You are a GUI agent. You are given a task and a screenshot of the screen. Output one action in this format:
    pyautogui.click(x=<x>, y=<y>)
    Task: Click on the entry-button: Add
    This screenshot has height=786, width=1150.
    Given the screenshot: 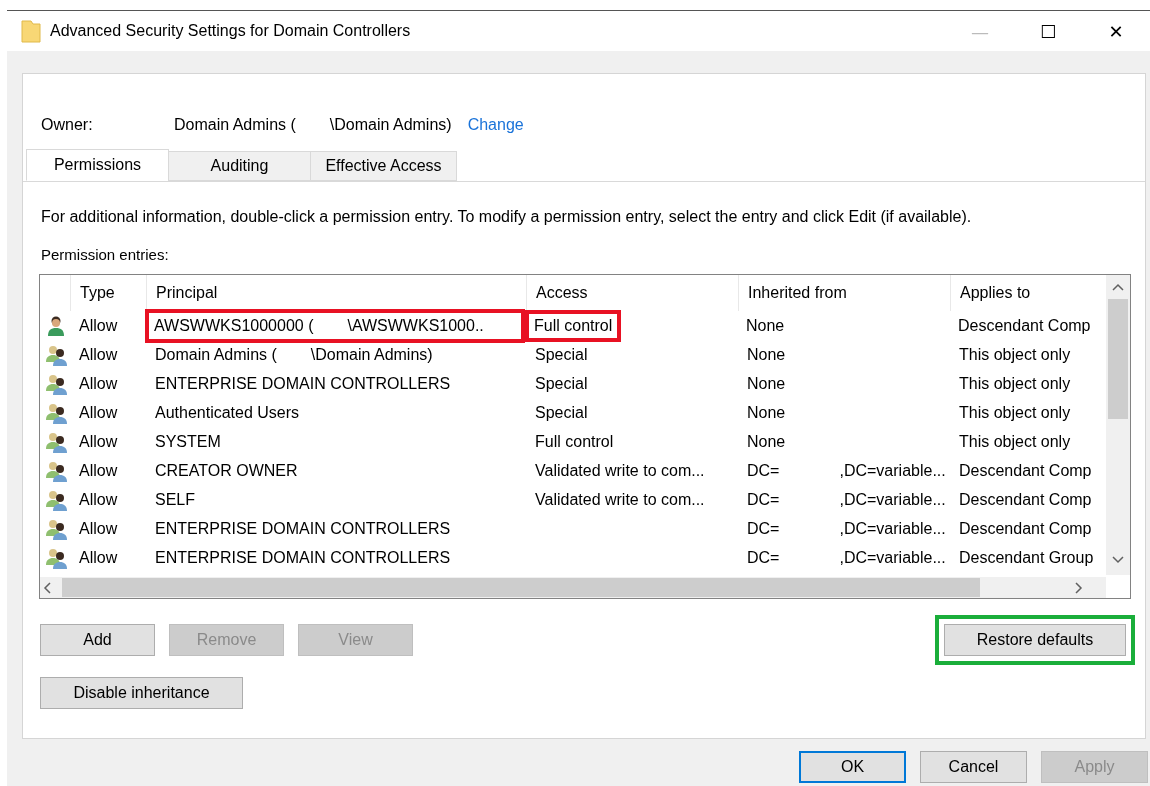 What is the action you would take?
    pyautogui.click(x=97, y=640)
    